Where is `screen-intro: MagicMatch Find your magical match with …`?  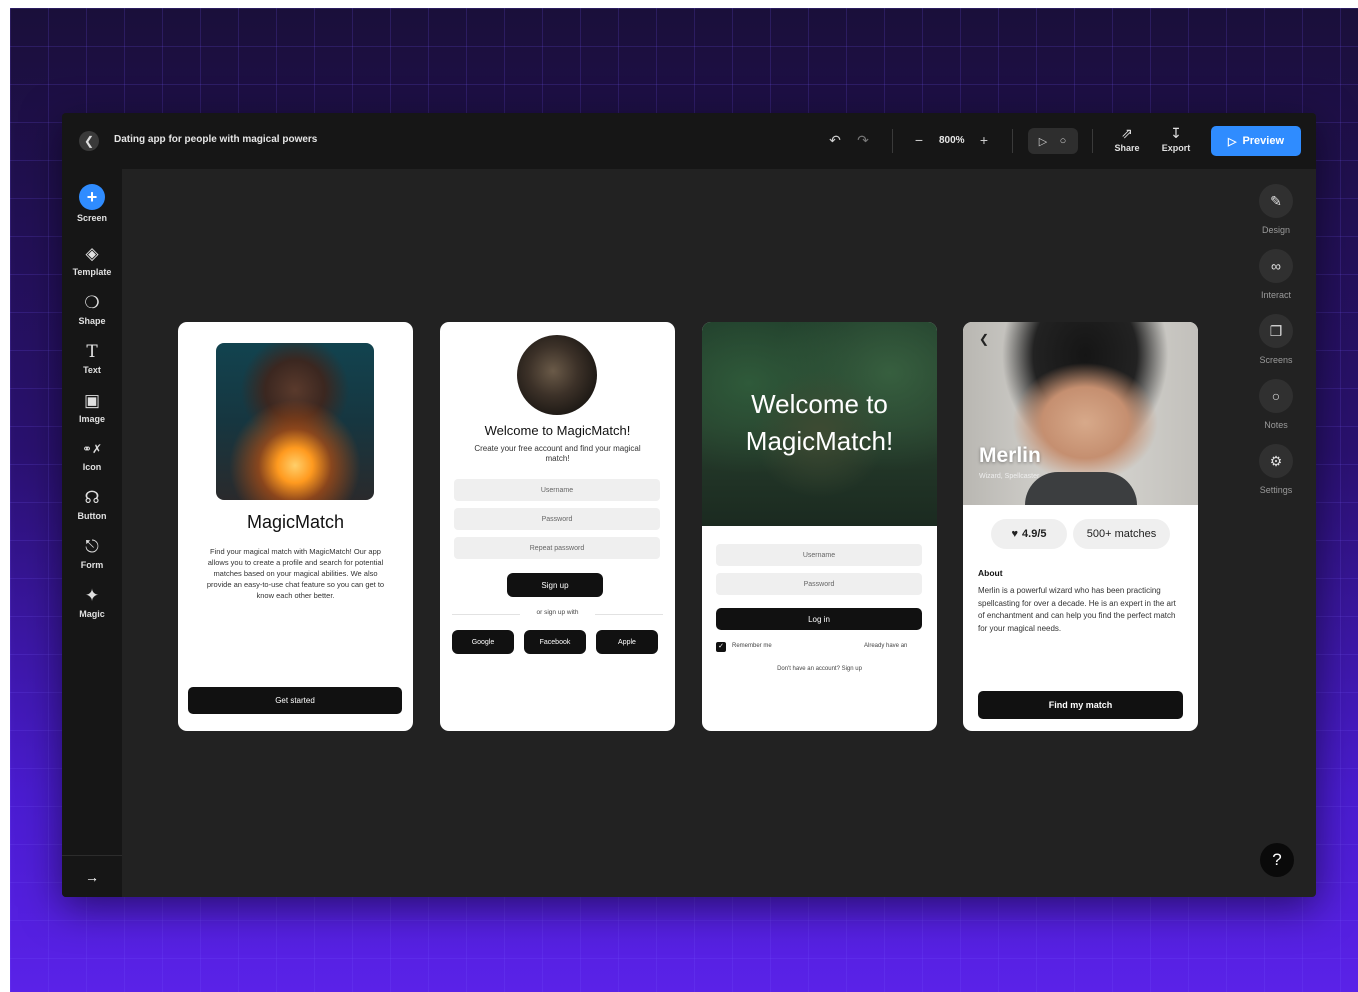
screen-intro: MagicMatch Find your magical match with … is located at coordinates (295, 526).